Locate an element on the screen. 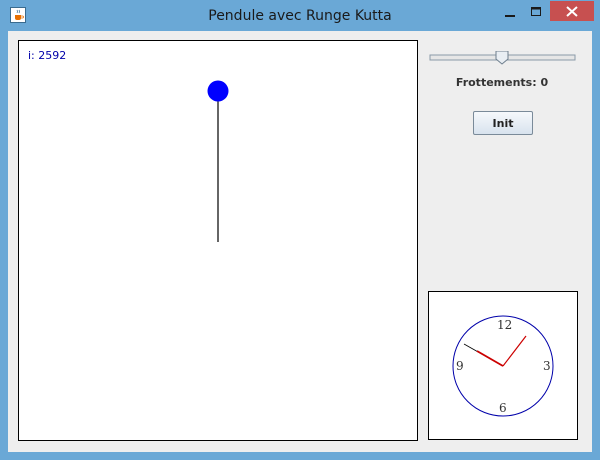 The height and width of the screenshot is (460, 600). friction-slider is located at coordinates (503, 58).